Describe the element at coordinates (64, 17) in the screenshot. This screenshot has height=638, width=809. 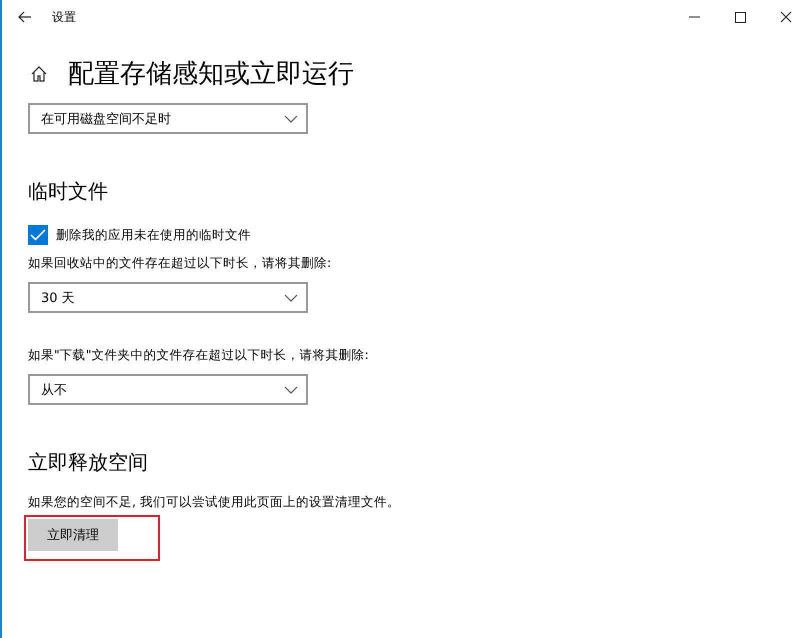
I see `window-title: 设置` at that location.